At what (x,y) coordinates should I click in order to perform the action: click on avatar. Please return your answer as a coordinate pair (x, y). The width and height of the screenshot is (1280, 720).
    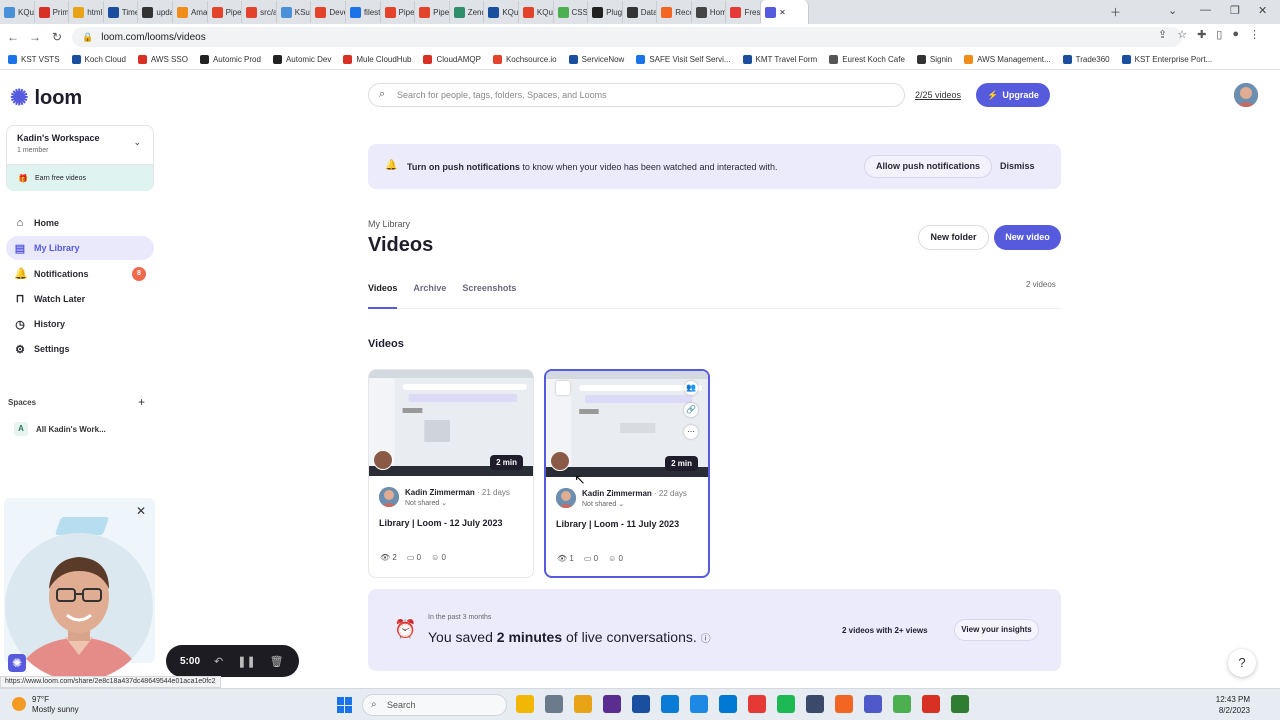
    Looking at the image, I should click on (1246, 95).